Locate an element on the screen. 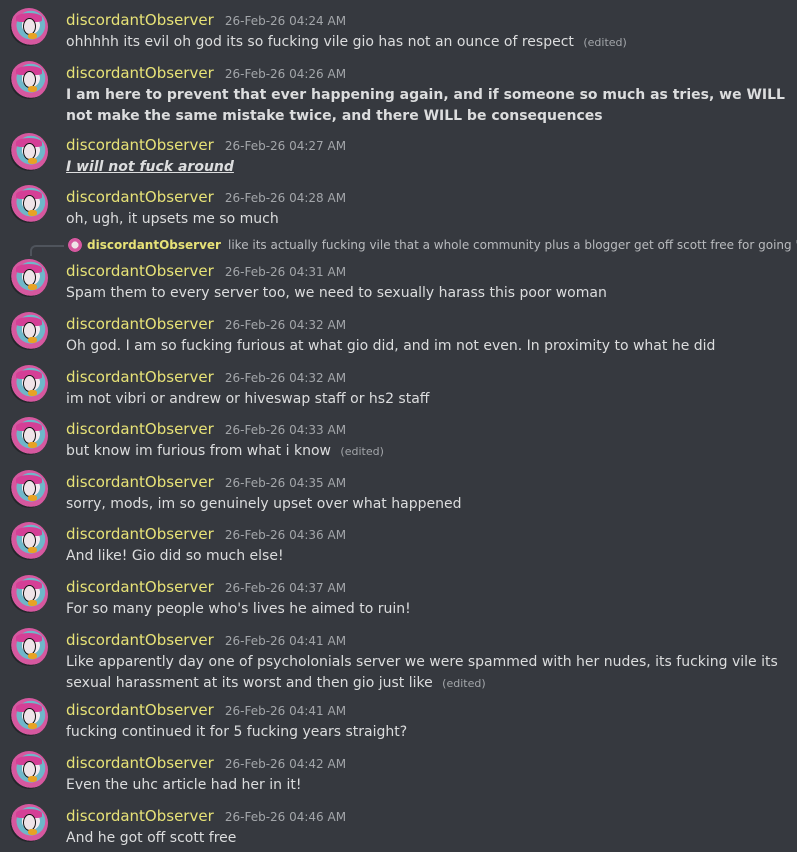 This screenshot has width=797, height=852. timestamp: 26-Feb-26 04:37 AM is located at coordinates (285, 588).